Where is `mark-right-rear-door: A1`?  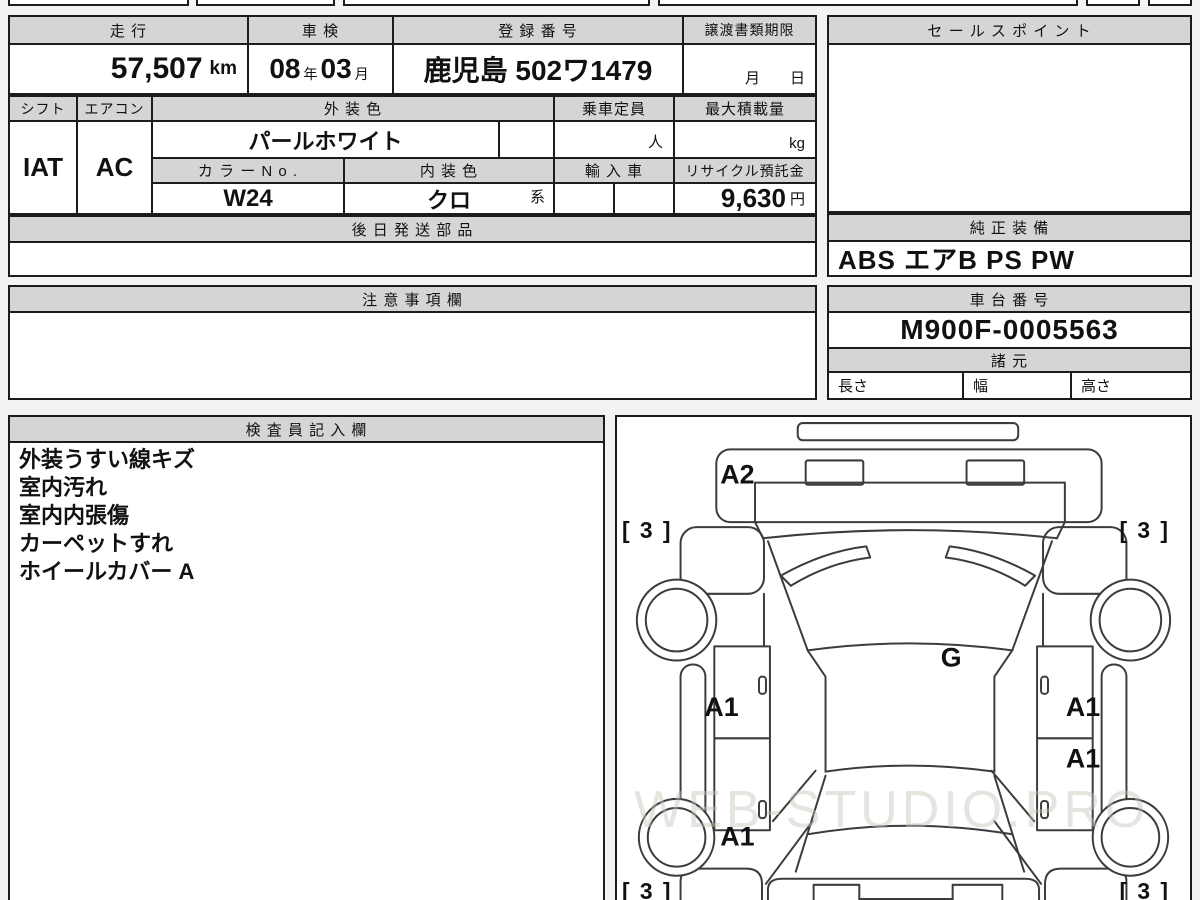 mark-right-rear-door: A1 is located at coordinates (1083, 758).